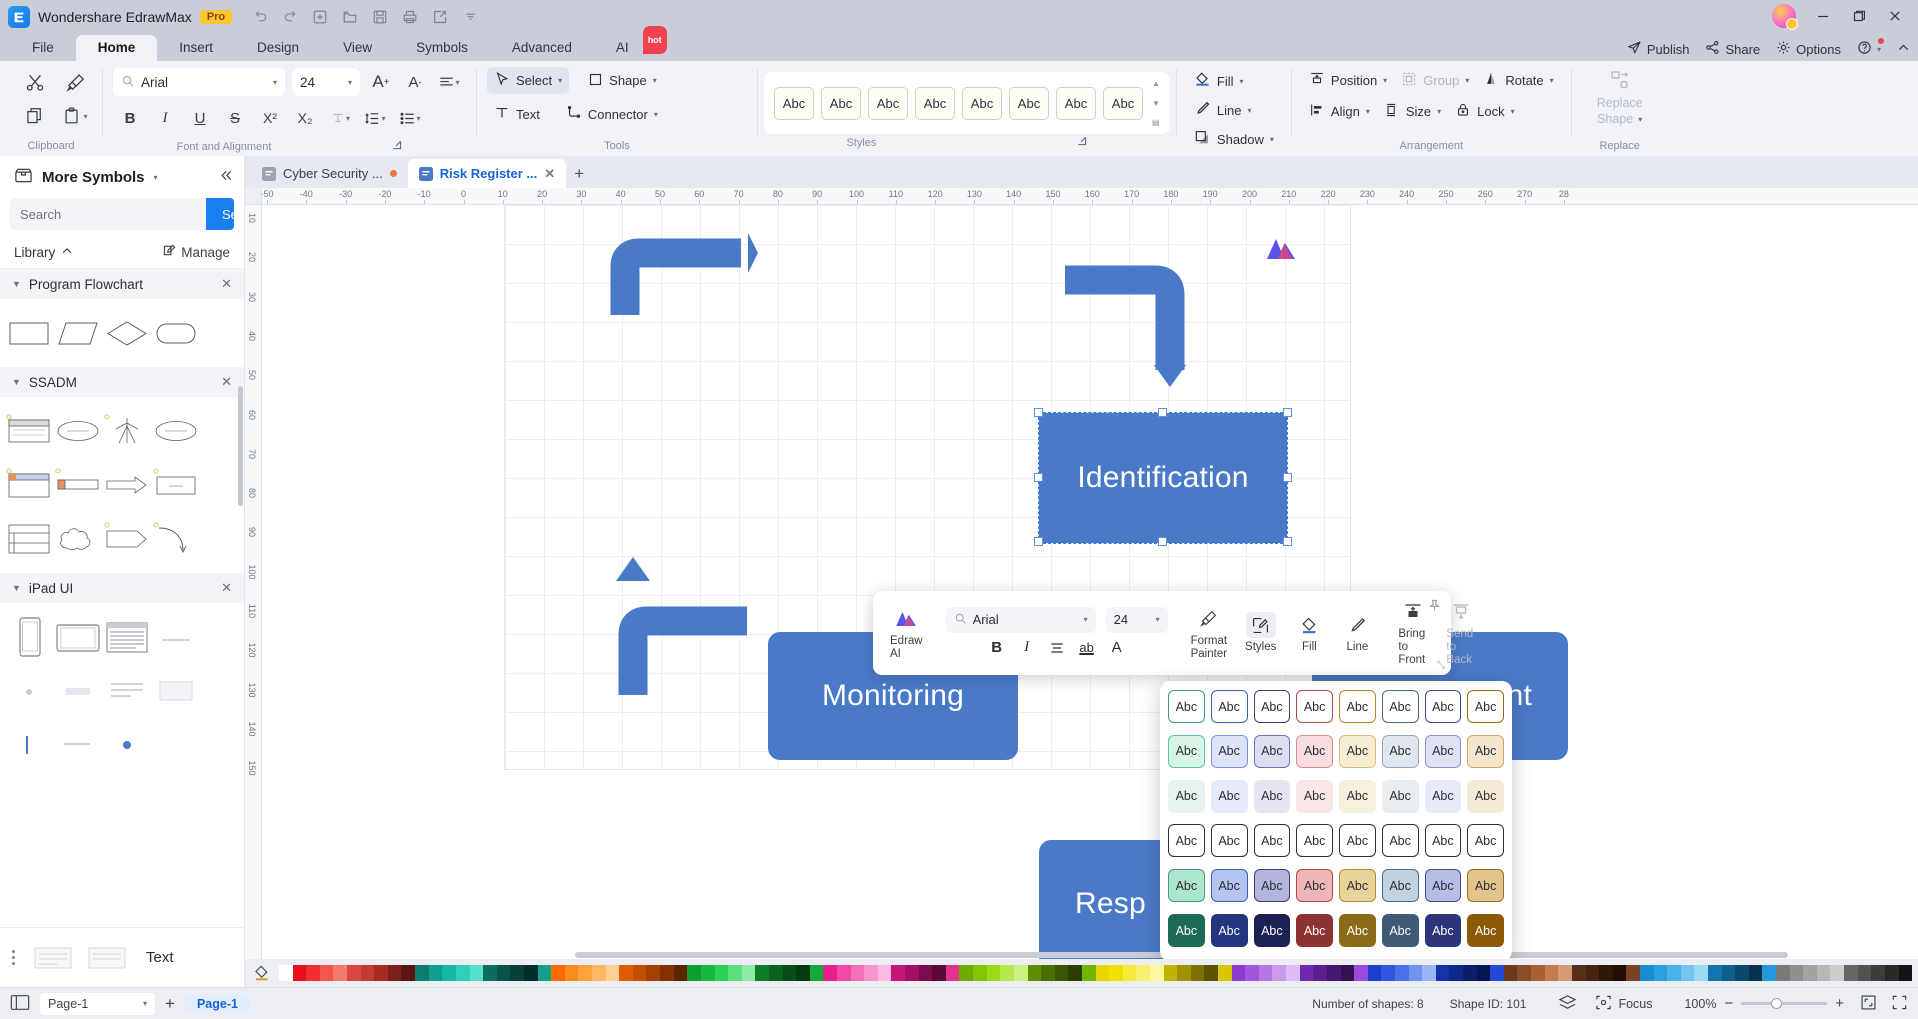 This screenshot has width=1918, height=1019. I want to click on document-tab-risk-register: Risk Register ... ✕, so click(487, 173).